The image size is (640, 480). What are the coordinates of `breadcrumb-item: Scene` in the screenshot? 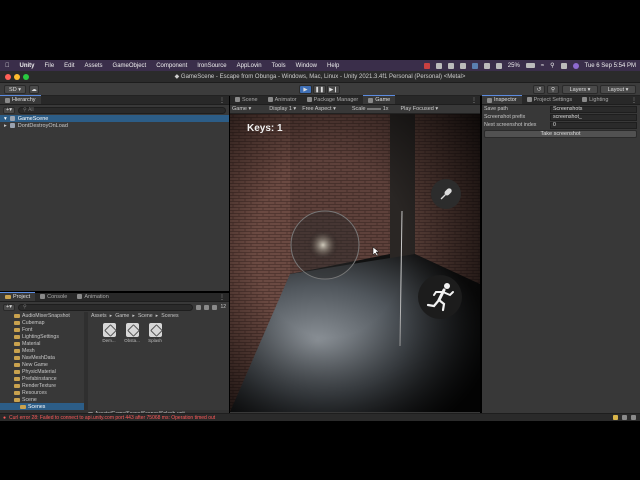 It's located at (145, 316).